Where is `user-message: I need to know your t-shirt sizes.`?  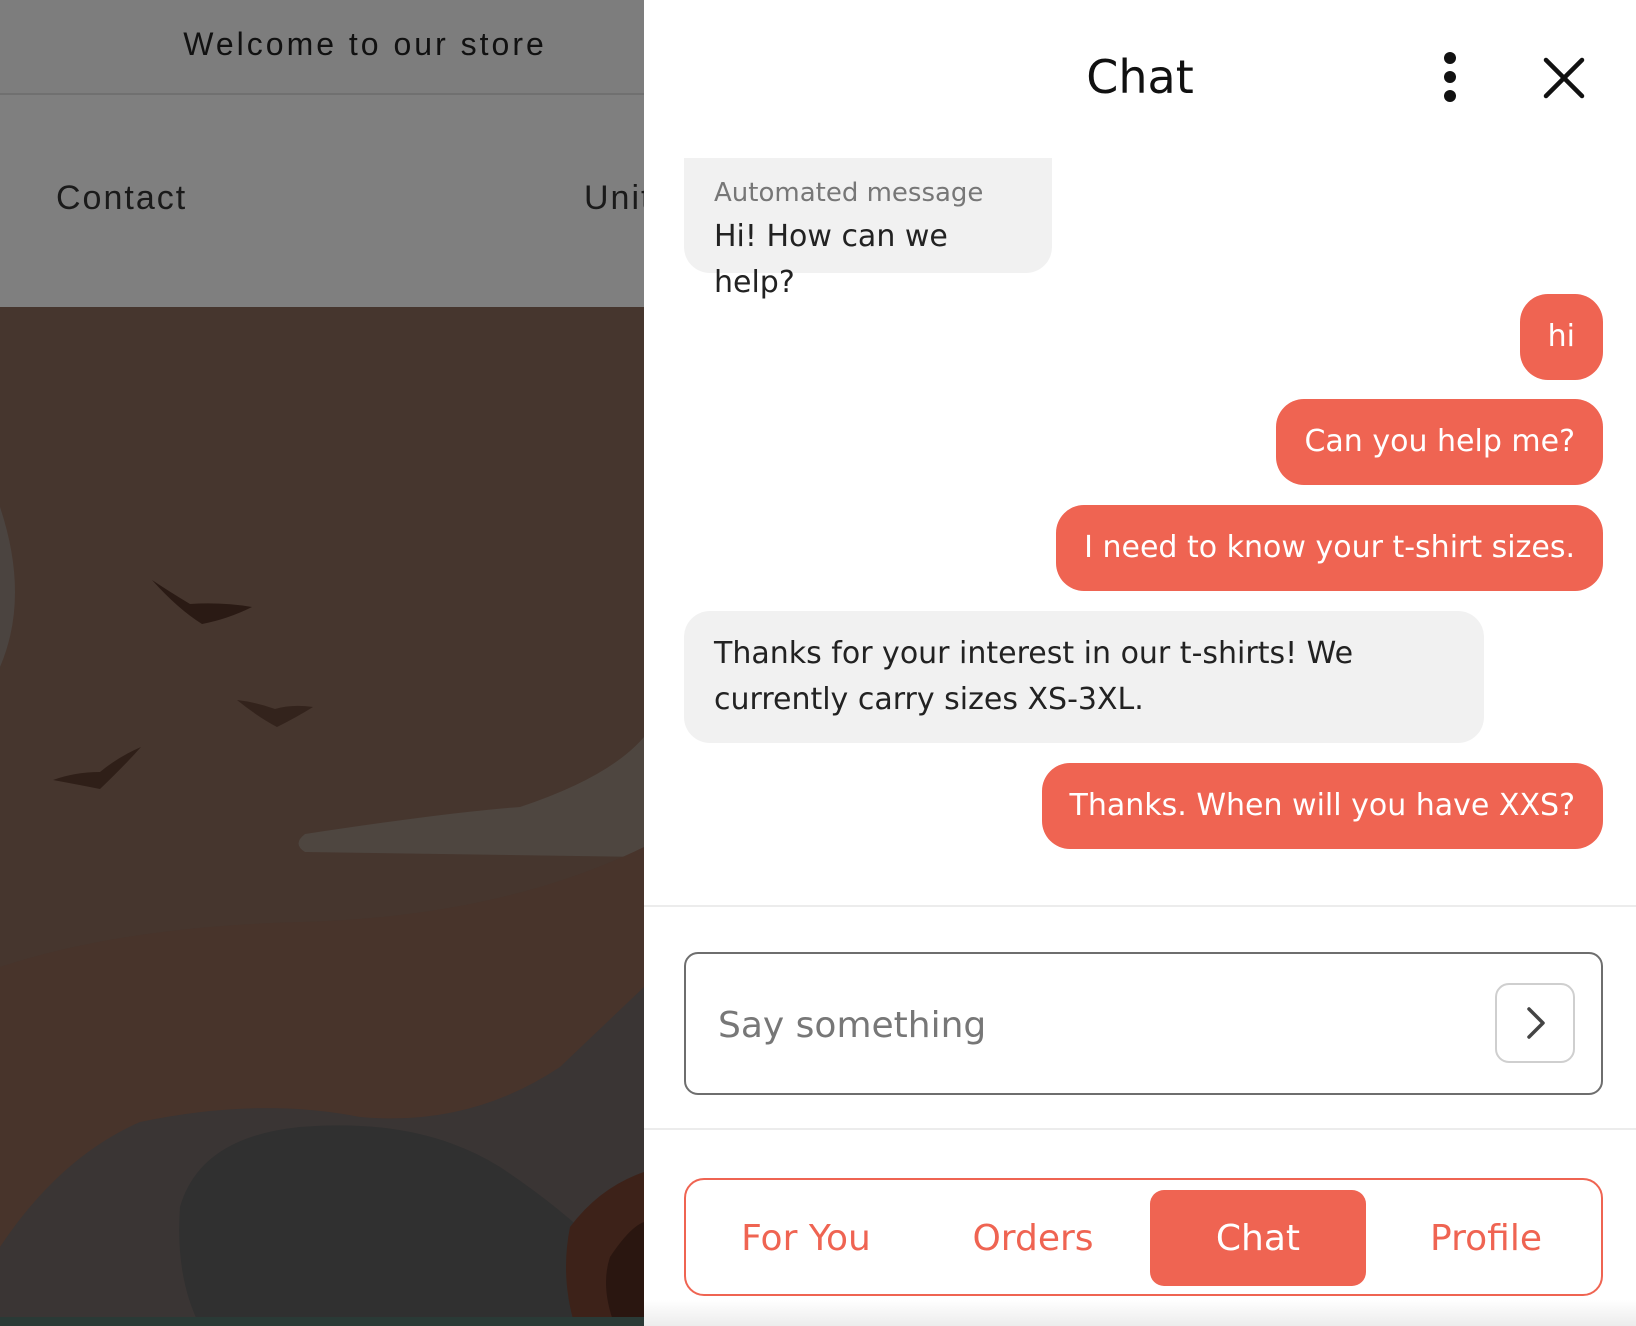
user-message: I need to know your t-shirt sizes. is located at coordinates (1329, 548).